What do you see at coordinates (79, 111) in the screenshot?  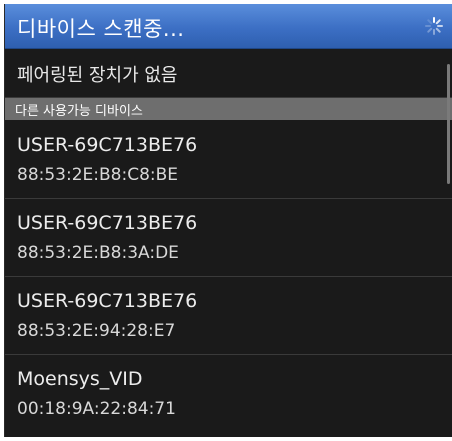 I see `available-devices-header-label: 다른 사용가능 디바이스` at bounding box center [79, 111].